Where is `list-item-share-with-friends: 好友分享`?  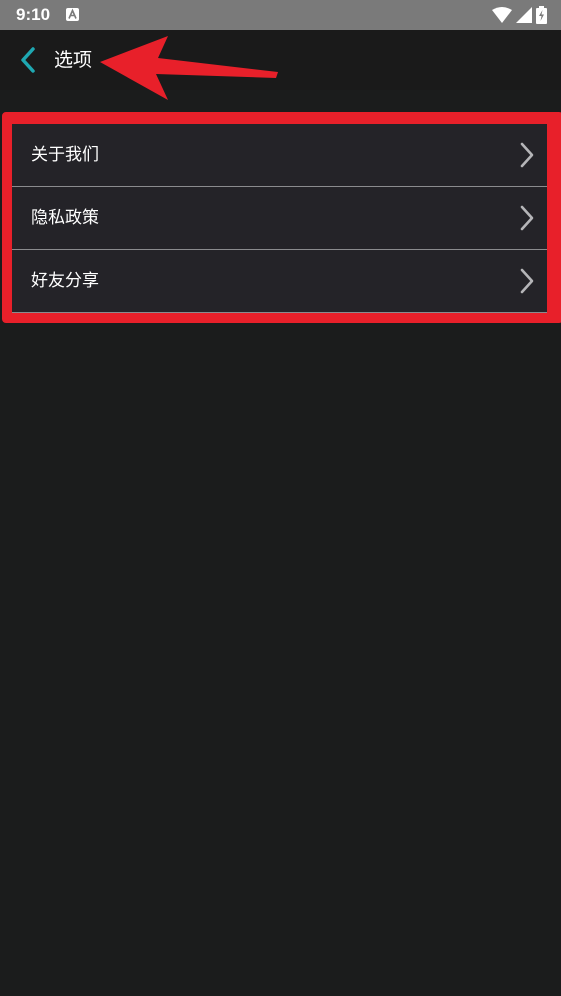
list-item-share-with-friends: 好友分享 is located at coordinates (279, 281).